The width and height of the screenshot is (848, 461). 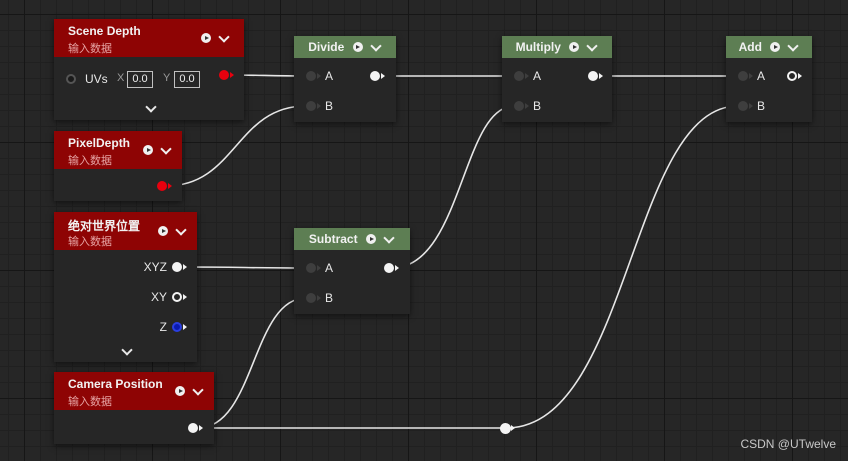 What do you see at coordinates (155, 267) in the screenshot?
I see `xyz-output-label: XYZ` at bounding box center [155, 267].